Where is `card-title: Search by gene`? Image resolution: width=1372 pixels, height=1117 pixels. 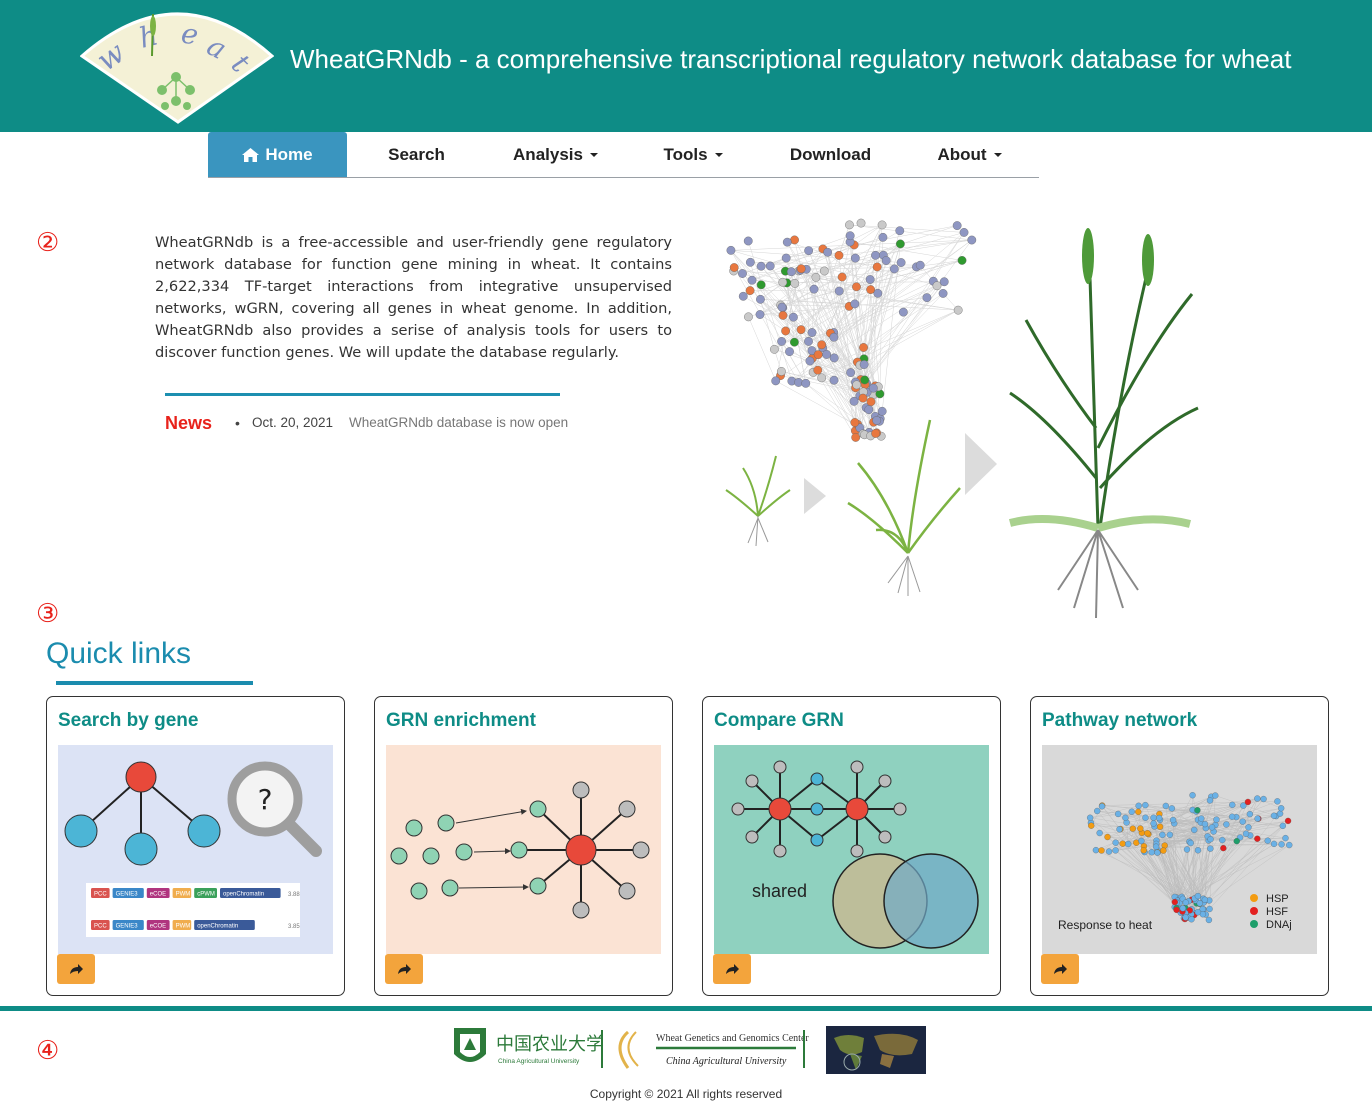
card-title: Search by gene is located at coordinates (128, 720).